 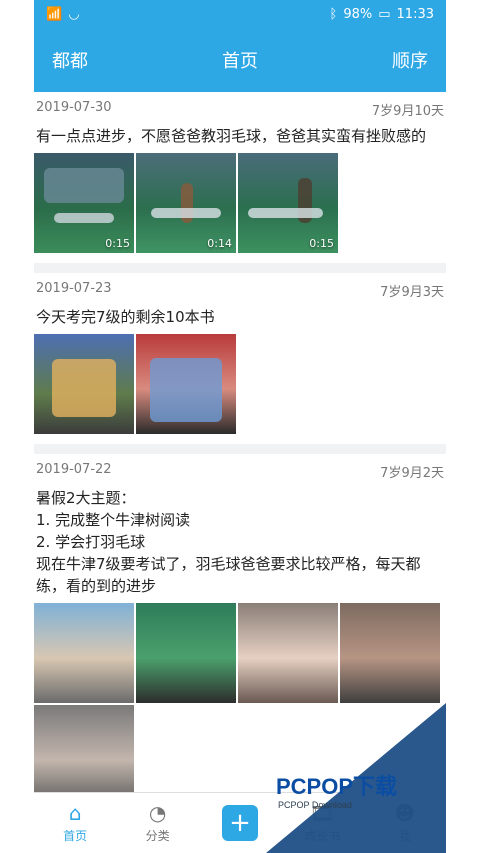 What do you see at coordinates (70, 60) in the screenshot?
I see `child-switch-button: 都都` at bounding box center [70, 60].